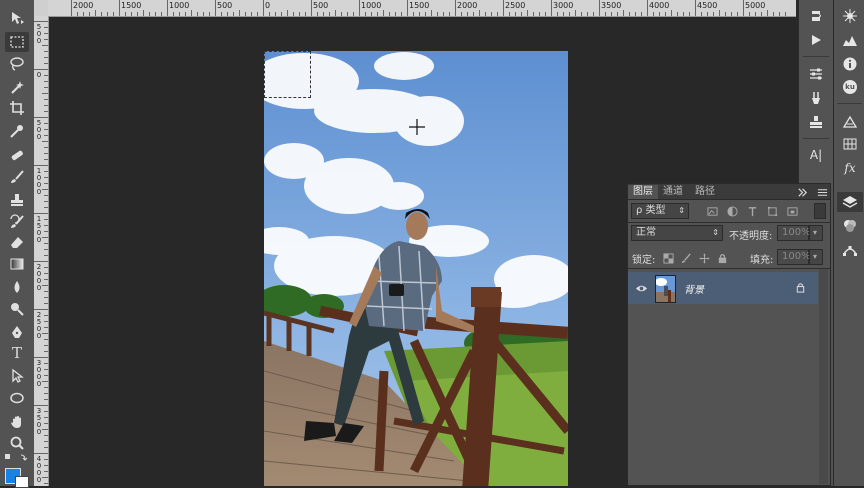 The width and height of the screenshot is (864, 488). Describe the element at coordinates (17, 131) in the screenshot. I see `eyedropper-tool-icon` at that location.